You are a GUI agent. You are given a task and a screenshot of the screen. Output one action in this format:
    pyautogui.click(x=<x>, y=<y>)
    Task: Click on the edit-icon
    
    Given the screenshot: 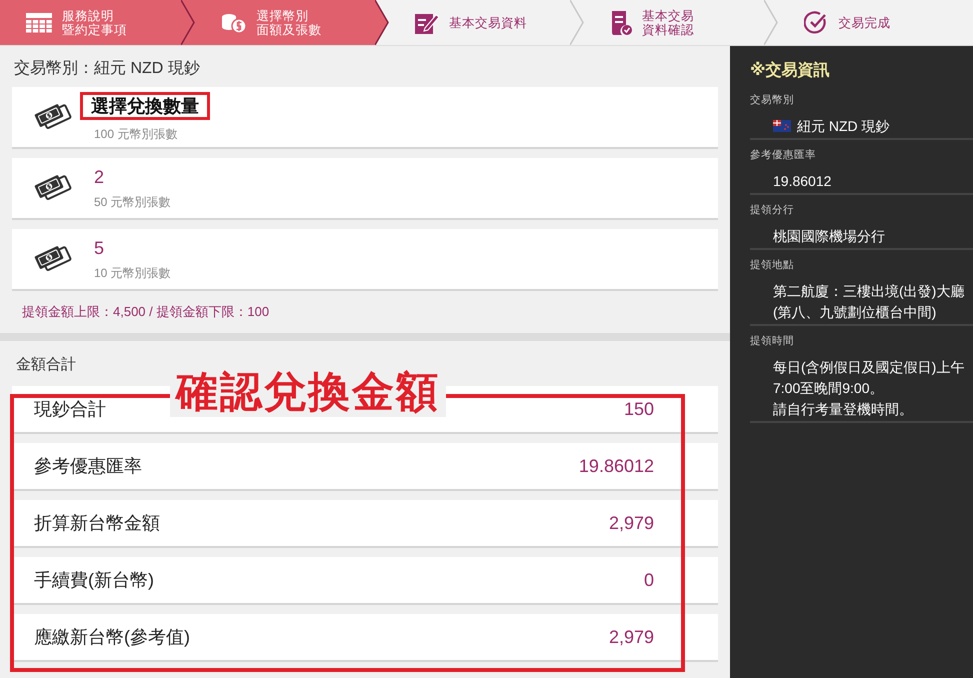 What is the action you would take?
    pyautogui.click(x=427, y=23)
    